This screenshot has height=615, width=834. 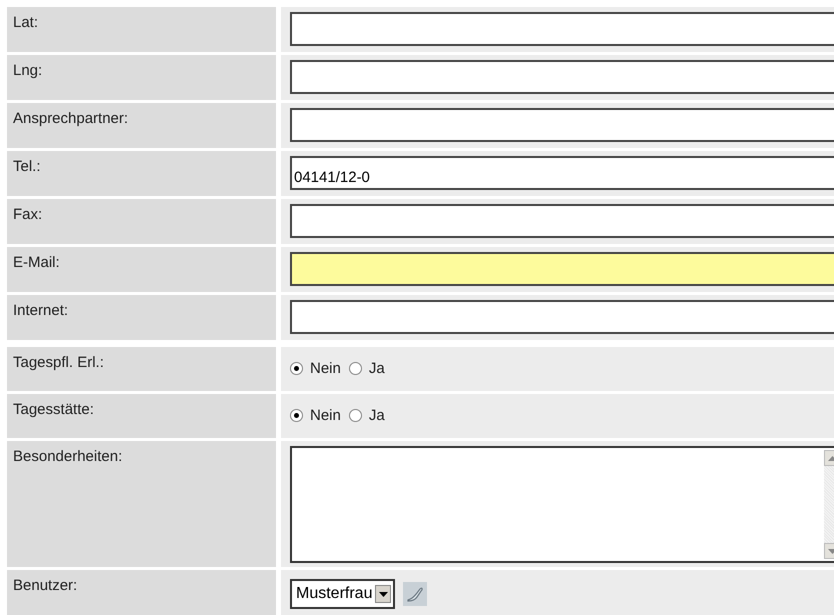 What do you see at coordinates (141, 592) in the screenshot?
I see `field-label: Benutzer:` at bounding box center [141, 592].